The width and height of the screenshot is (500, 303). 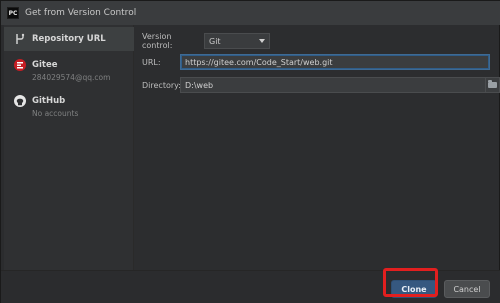 I want to click on sidebar-item-label: Repository URL, so click(x=69, y=39).